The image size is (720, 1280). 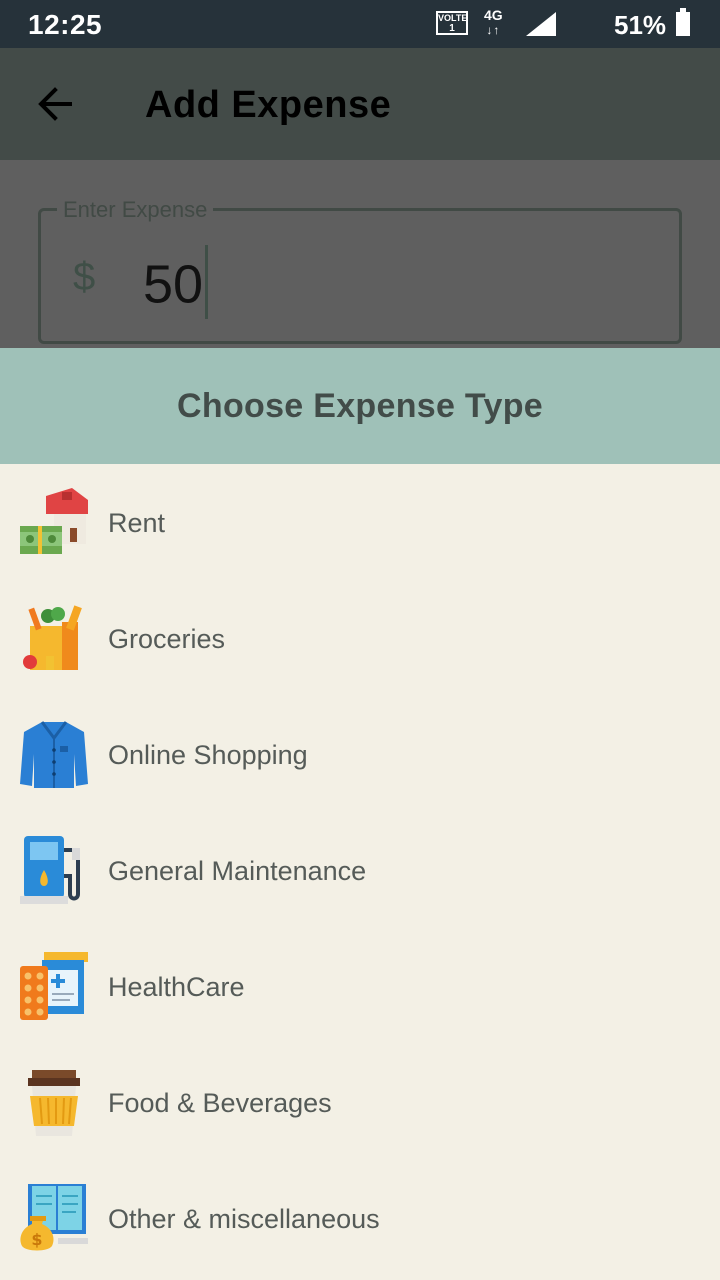 I want to click on expense-value: 50, so click(x=173, y=284).